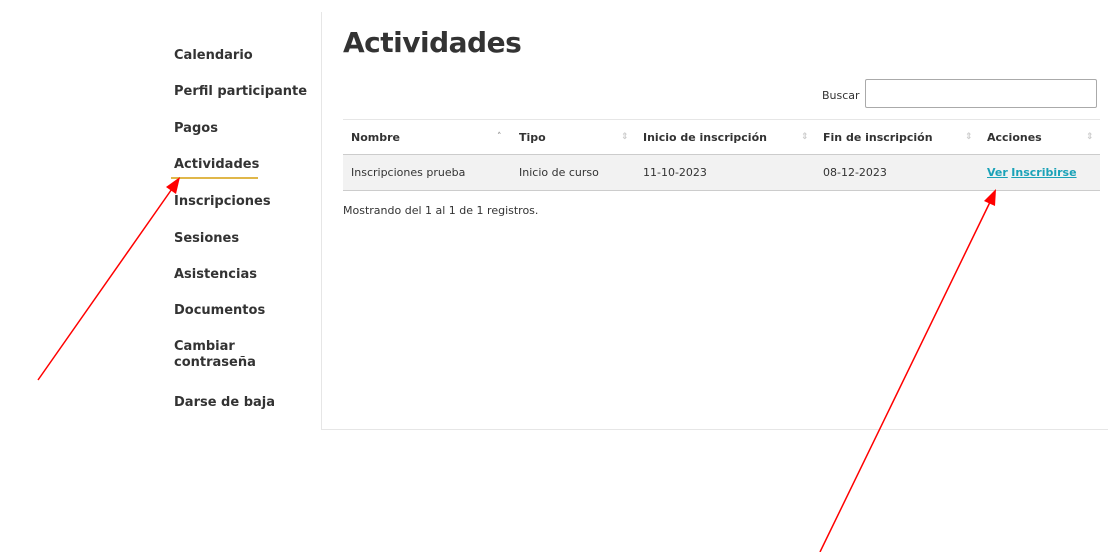 The width and height of the screenshot is (1108, 552). What do you see at coordinates (1043, 172) in the screenshot?
I see `inscribirse-link: Inscribirse` at bounding box center [1043, 172].